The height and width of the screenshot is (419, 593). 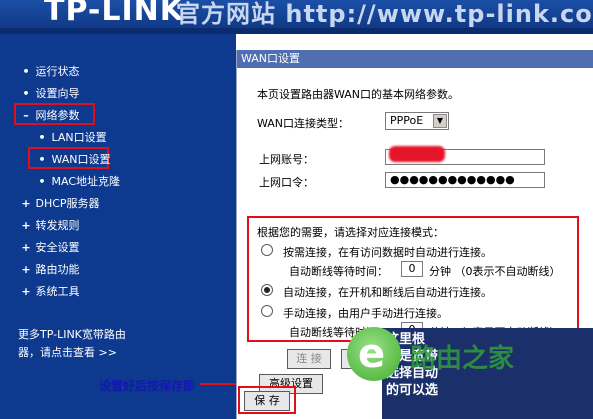 What do you see at coordinates (267, 311) in the screenshot?
I see `radio-manual` at bounding box center [267, 311].